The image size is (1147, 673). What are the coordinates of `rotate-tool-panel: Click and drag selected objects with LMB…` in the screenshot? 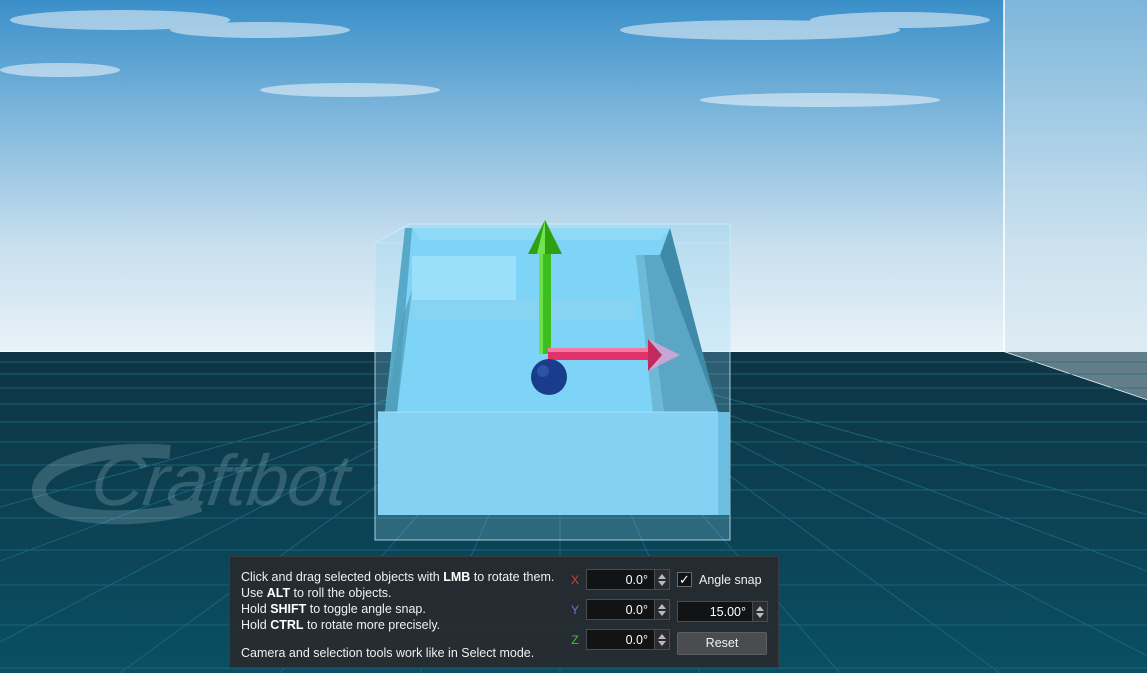 It's located at (504, 612).